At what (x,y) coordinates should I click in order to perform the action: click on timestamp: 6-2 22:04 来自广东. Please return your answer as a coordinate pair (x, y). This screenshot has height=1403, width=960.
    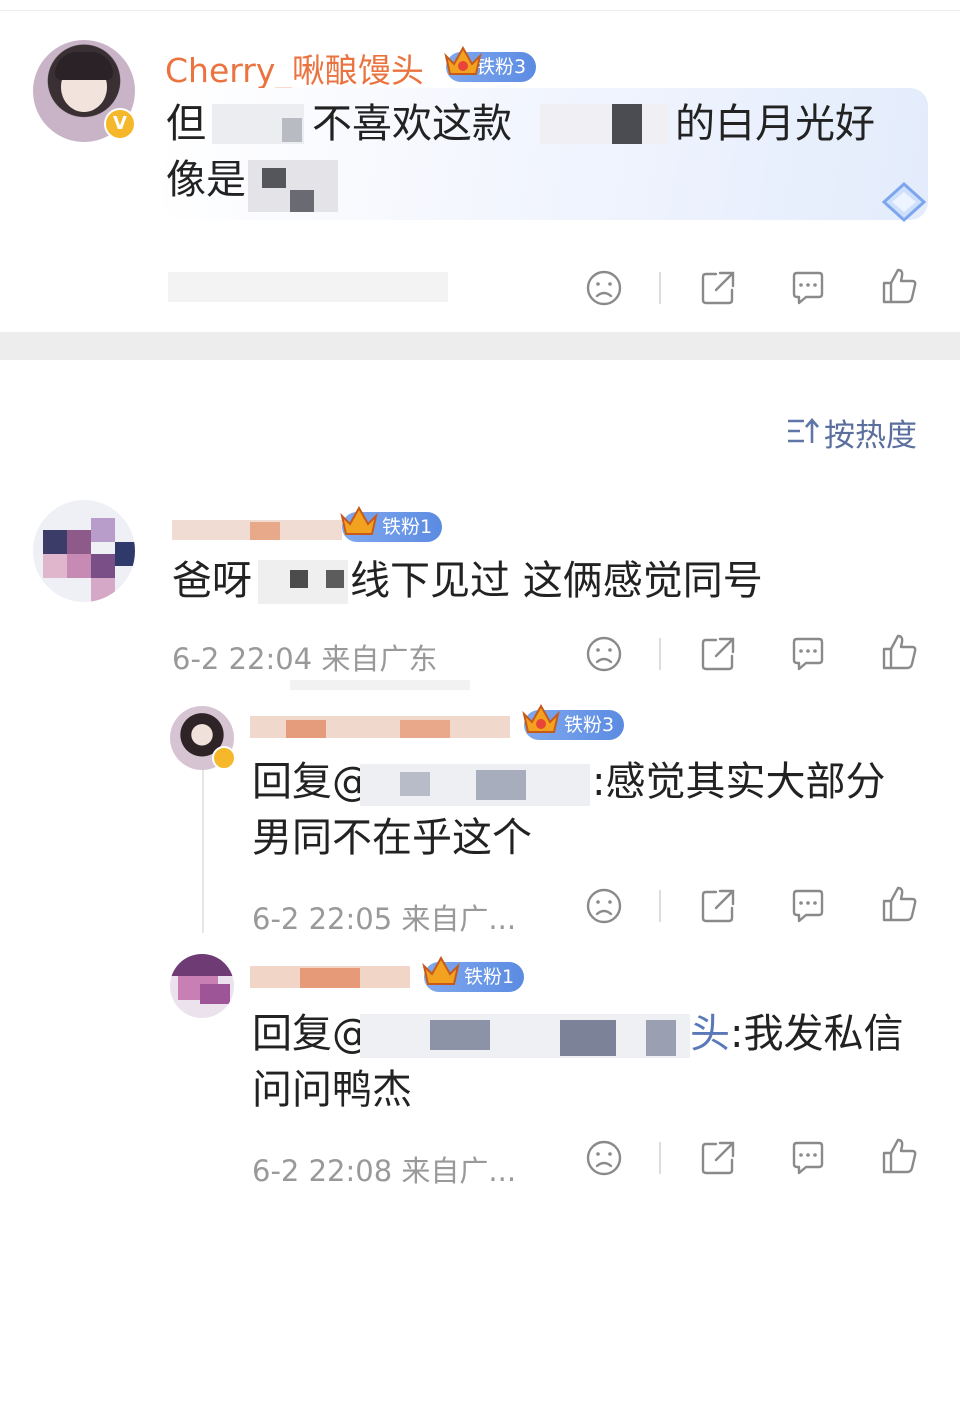
    Looking at the image, I should click on (304, 657).